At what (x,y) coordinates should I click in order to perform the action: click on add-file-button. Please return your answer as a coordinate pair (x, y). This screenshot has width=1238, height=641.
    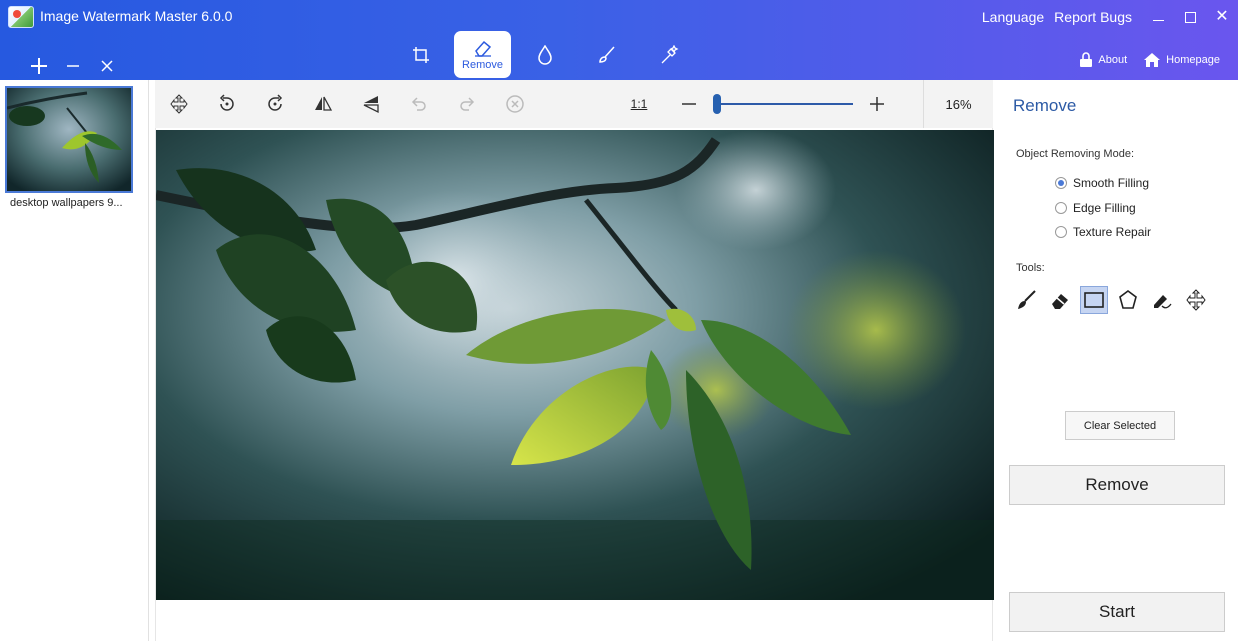
    Looking at the image, I should click on (39, 66).